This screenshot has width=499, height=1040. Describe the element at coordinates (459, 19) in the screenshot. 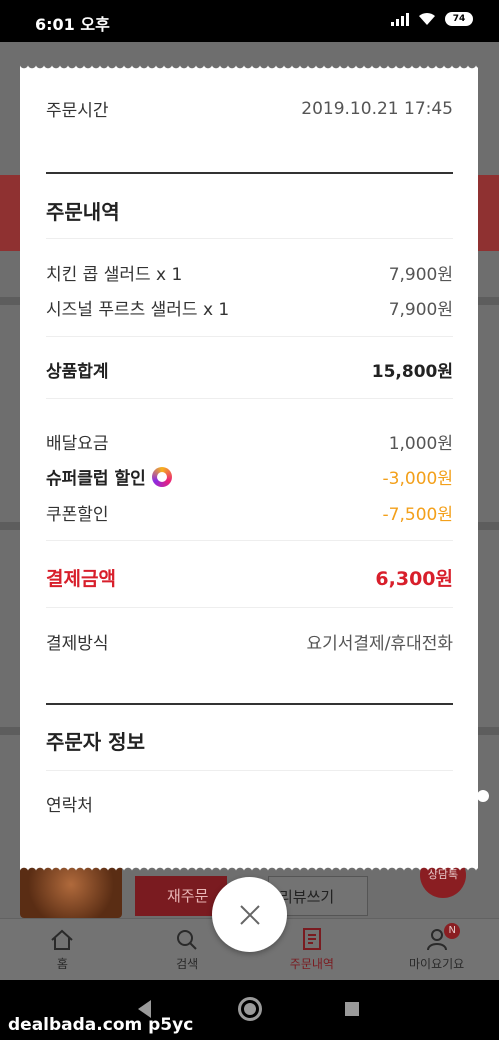

I see `battery-icon: 74` at that location.